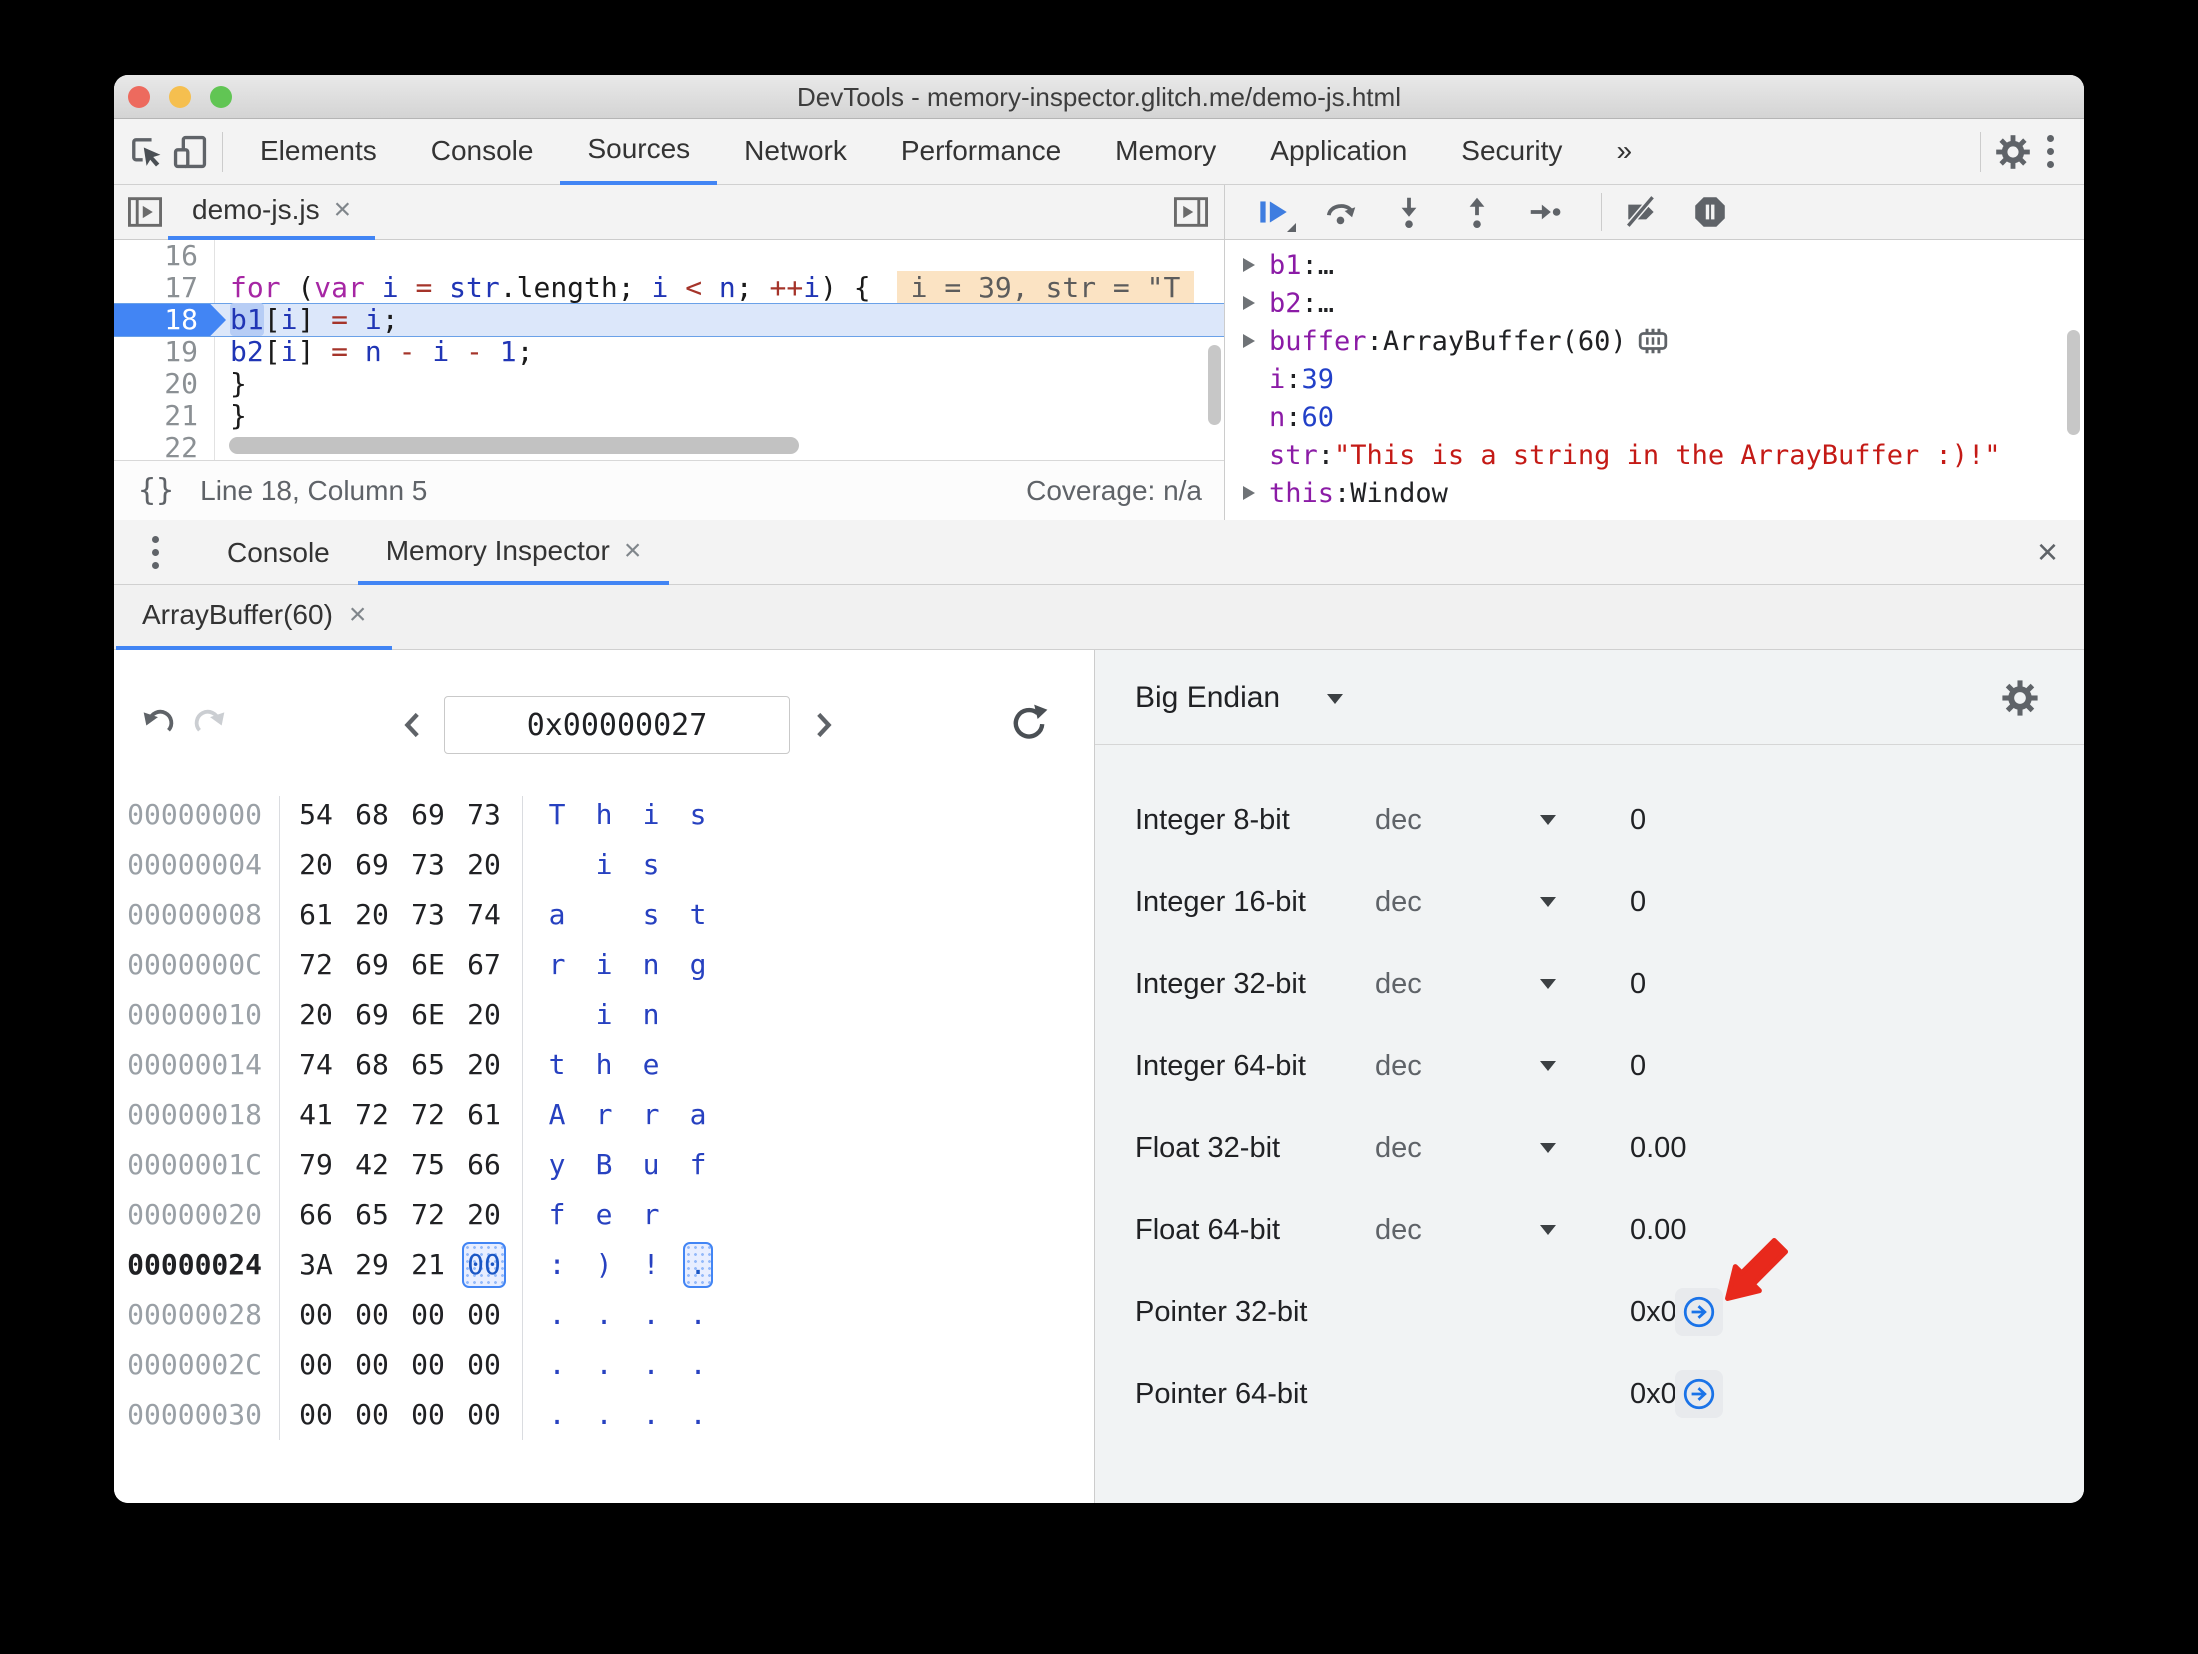 This screenshot has height=1654, width=2198. Describe the element at coordinates (372, 1265) in the screenshot. I see `hex-byte: 29` at that location.